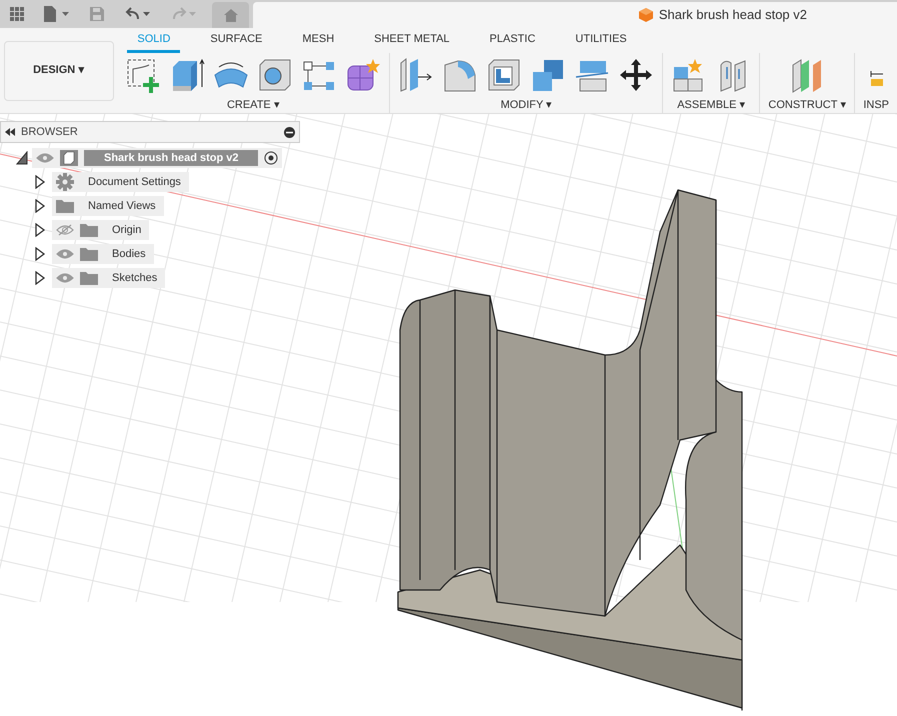  Describe the element at coordinates (138, 14) in the screenshot. I see `undo-icon` at that location.